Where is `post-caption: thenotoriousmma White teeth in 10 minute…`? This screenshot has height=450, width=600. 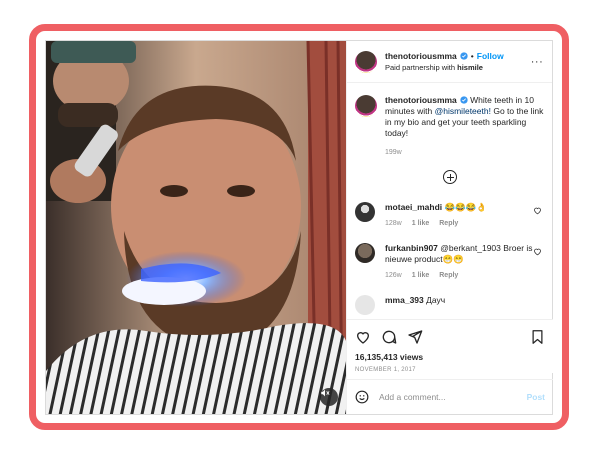 post-caption: thenotoriousmma White teeth in 10 minute… is located at coordinates (449, 117).